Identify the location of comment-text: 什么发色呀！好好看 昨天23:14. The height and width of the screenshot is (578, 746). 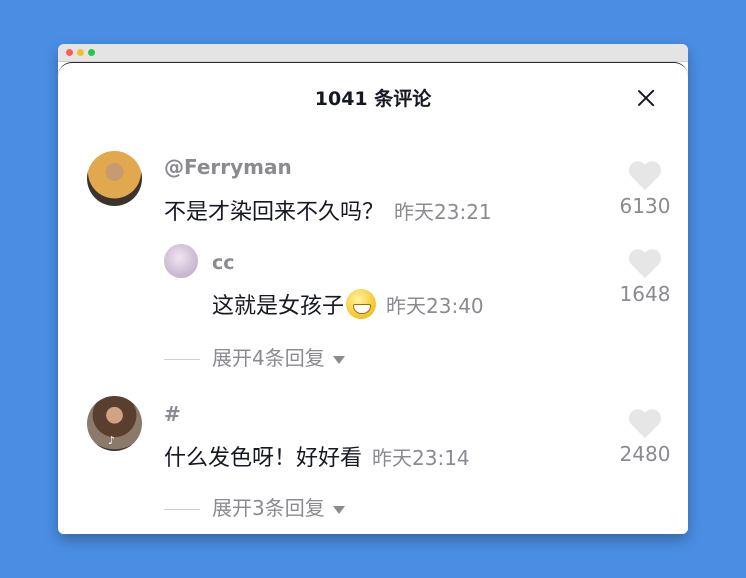
(317, 456).